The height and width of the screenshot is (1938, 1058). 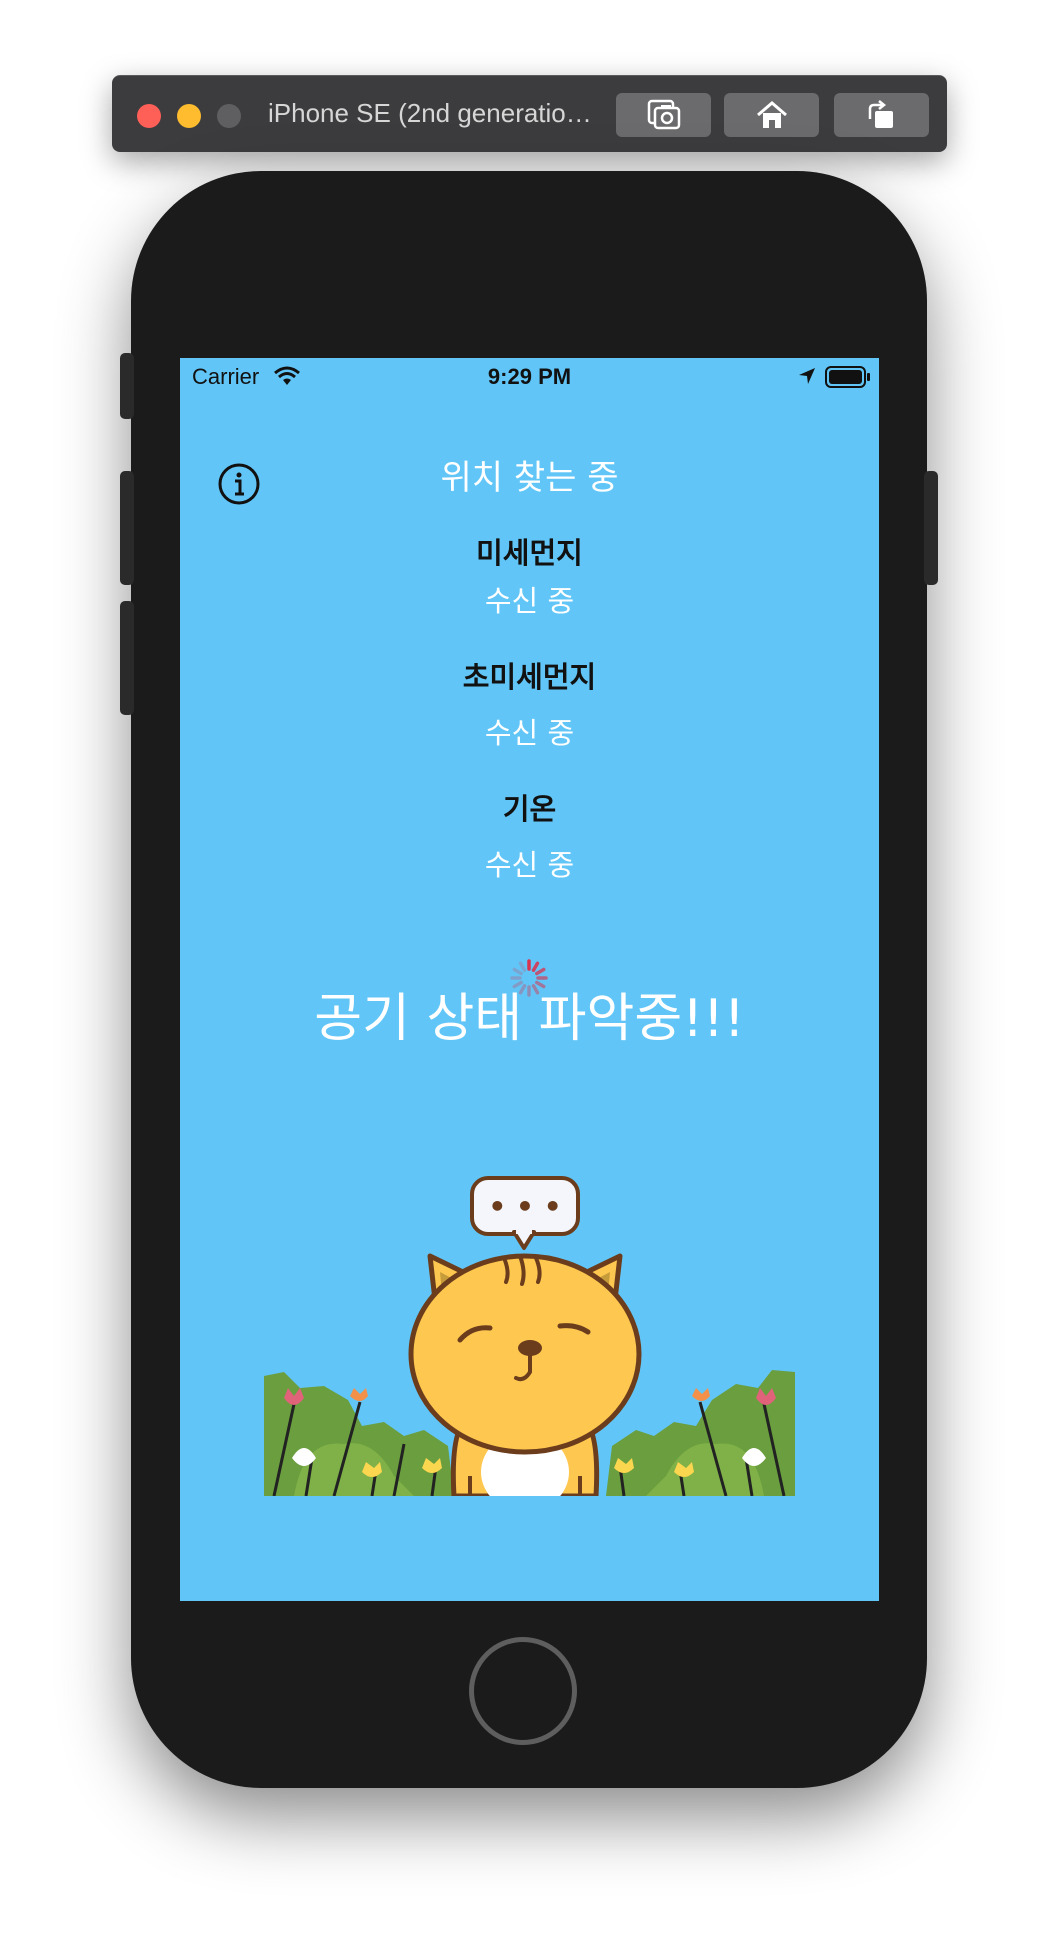 I want to click on home-button, so click(x=771, y=115).